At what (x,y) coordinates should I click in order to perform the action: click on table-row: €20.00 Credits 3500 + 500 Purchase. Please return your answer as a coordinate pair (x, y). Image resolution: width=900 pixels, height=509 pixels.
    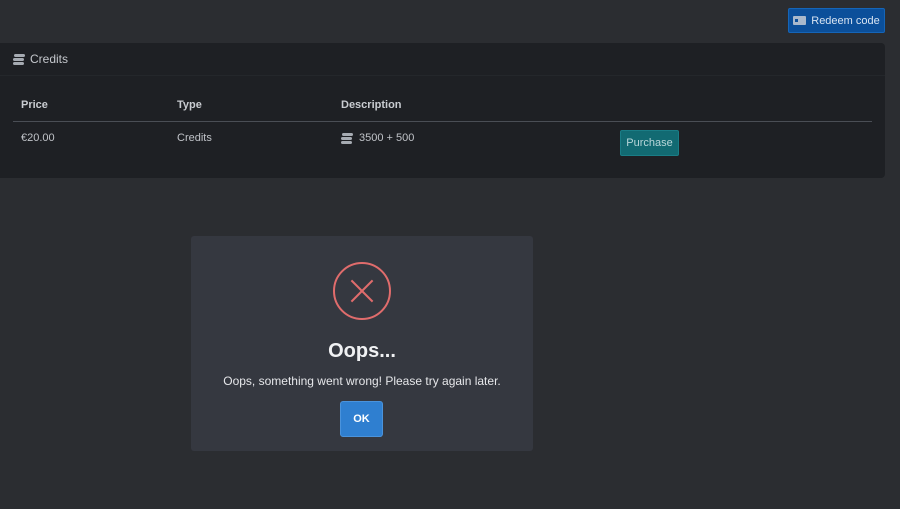
    Looking at the image, I should click on (442, 144).